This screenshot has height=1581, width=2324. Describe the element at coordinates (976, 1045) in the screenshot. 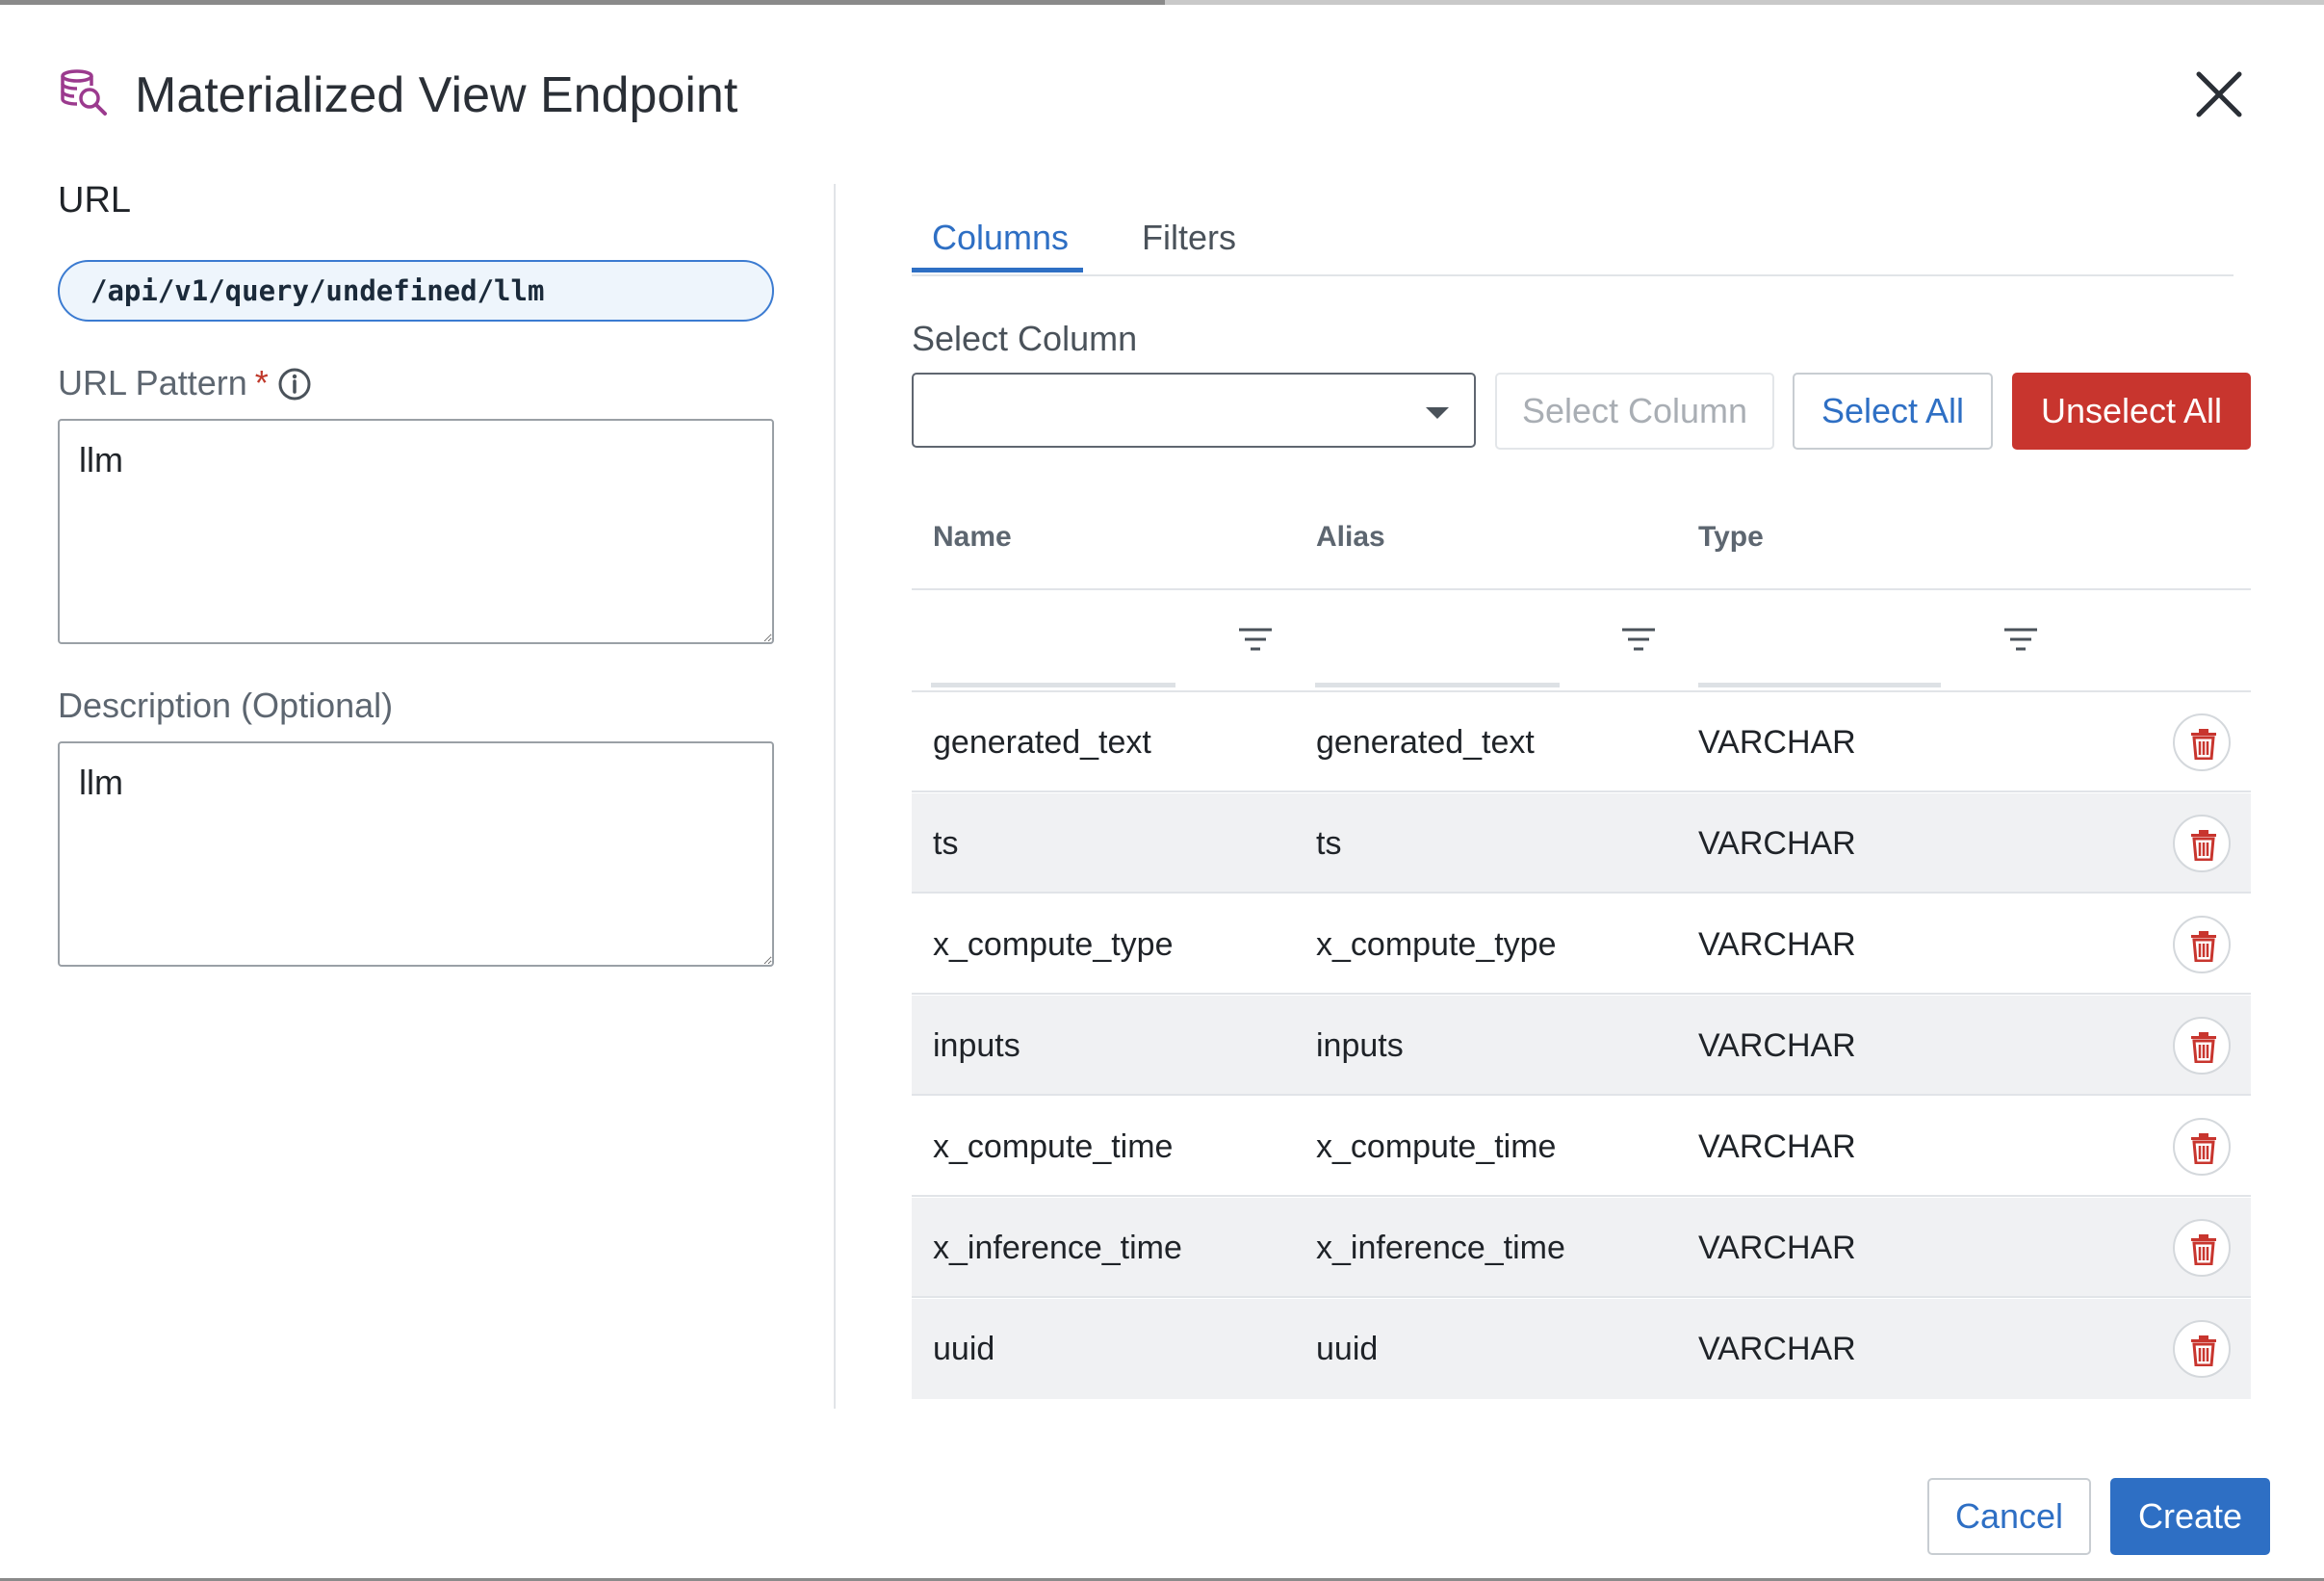

I see `cell-name: inputs` at that location.